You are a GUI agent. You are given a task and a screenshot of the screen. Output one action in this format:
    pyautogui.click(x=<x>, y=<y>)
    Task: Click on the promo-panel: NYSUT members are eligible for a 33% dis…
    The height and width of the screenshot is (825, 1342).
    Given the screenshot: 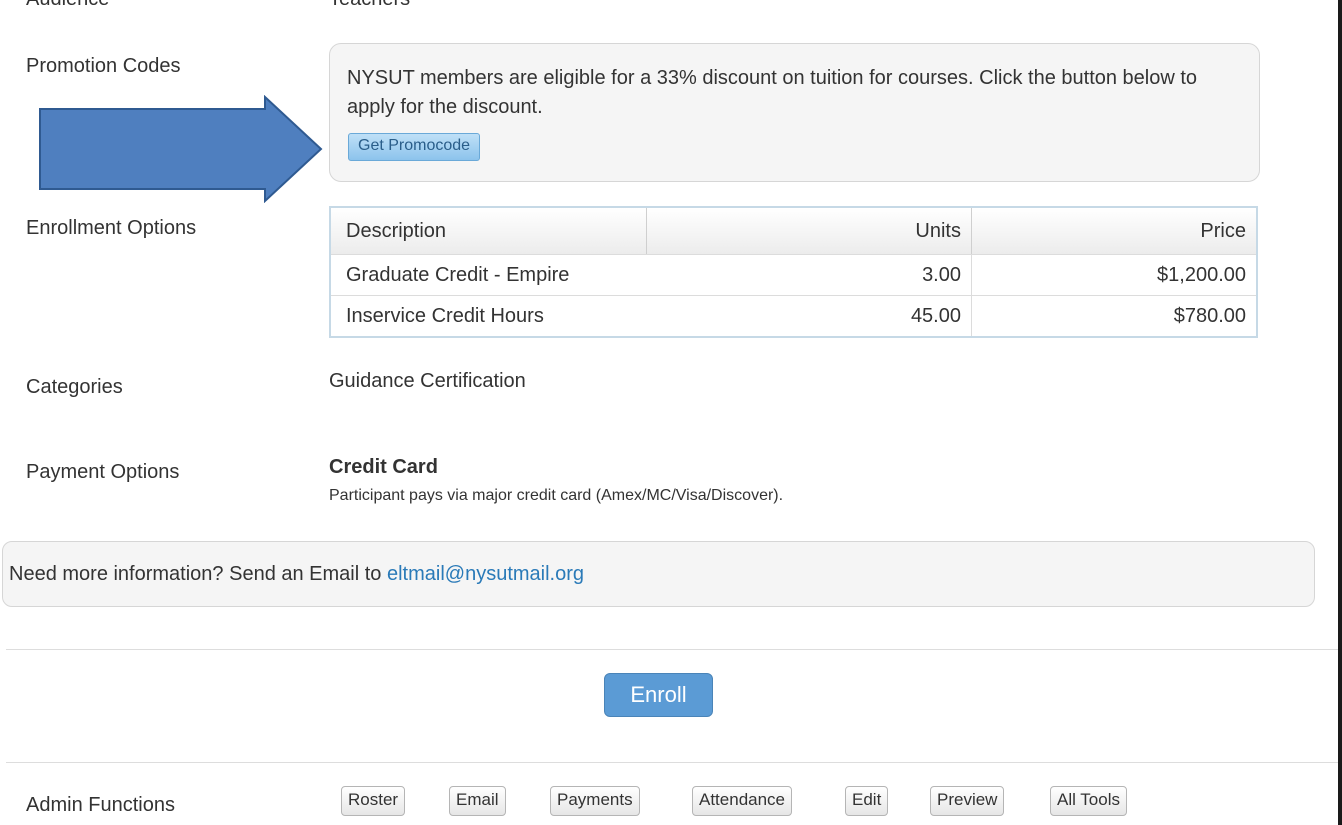 What is the action you would take?
    pyautogui.click(x=794, y=112)
    